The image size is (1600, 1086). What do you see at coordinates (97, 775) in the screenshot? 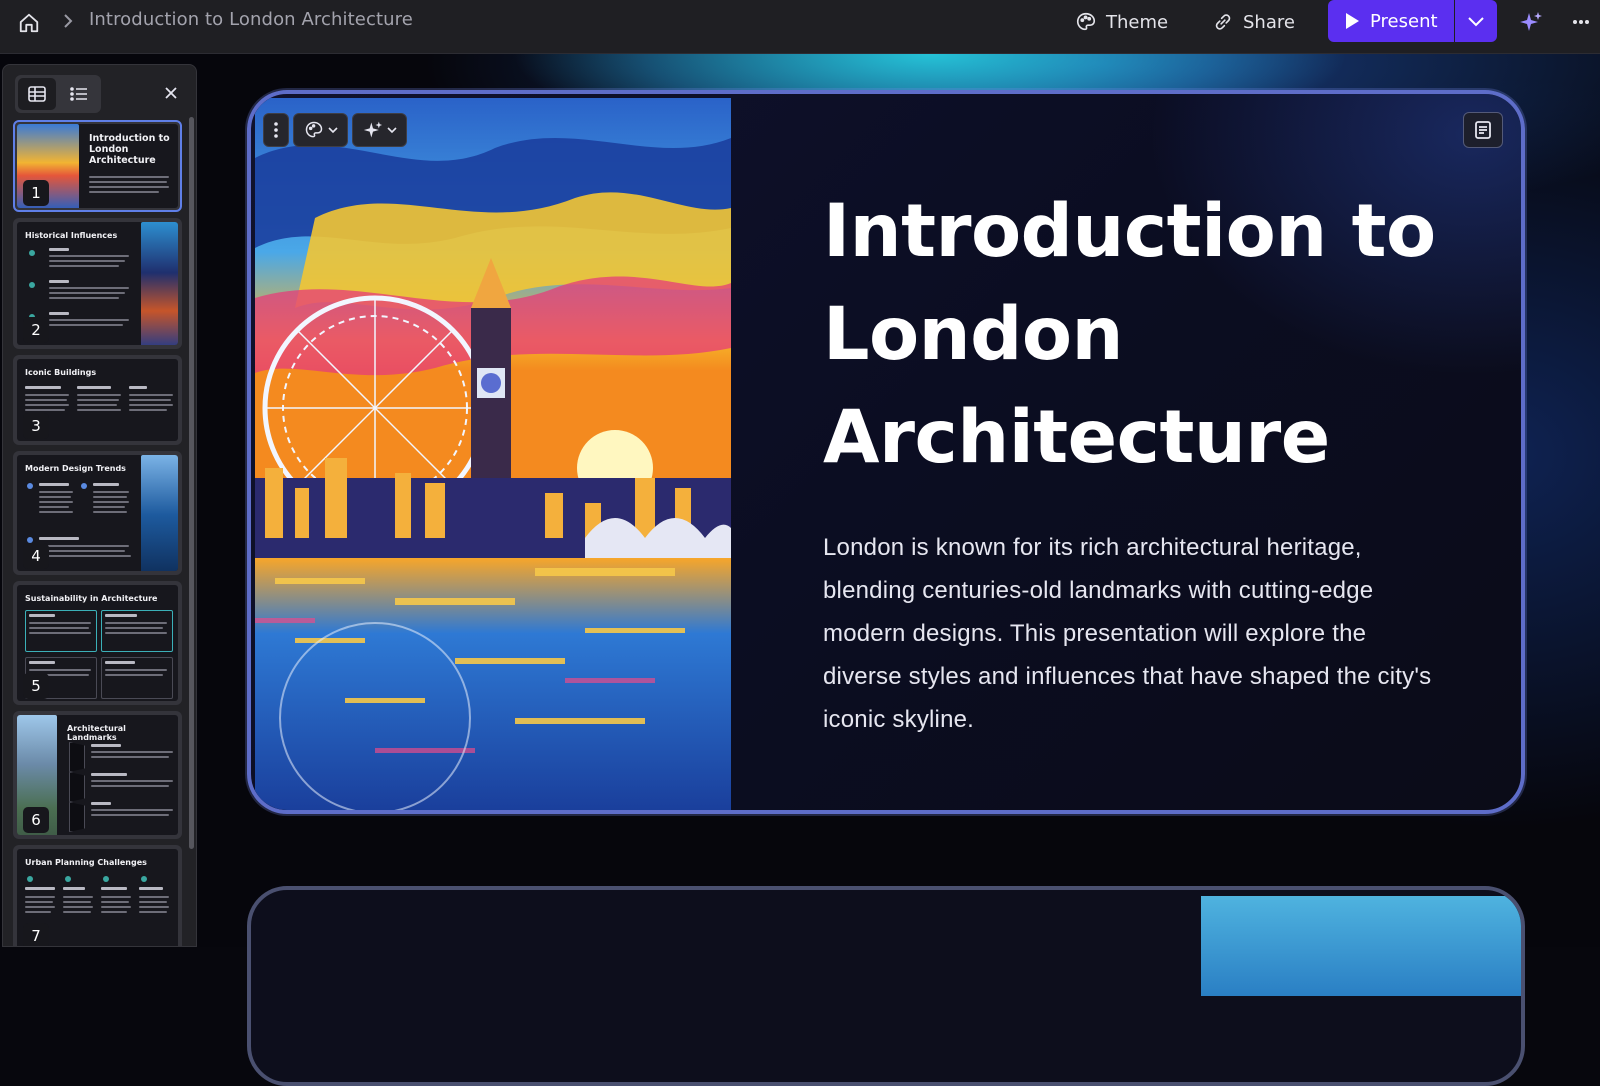
I see `slide-thumbnail: Architectural Landmarks 6` at bounding box center [97, 775].